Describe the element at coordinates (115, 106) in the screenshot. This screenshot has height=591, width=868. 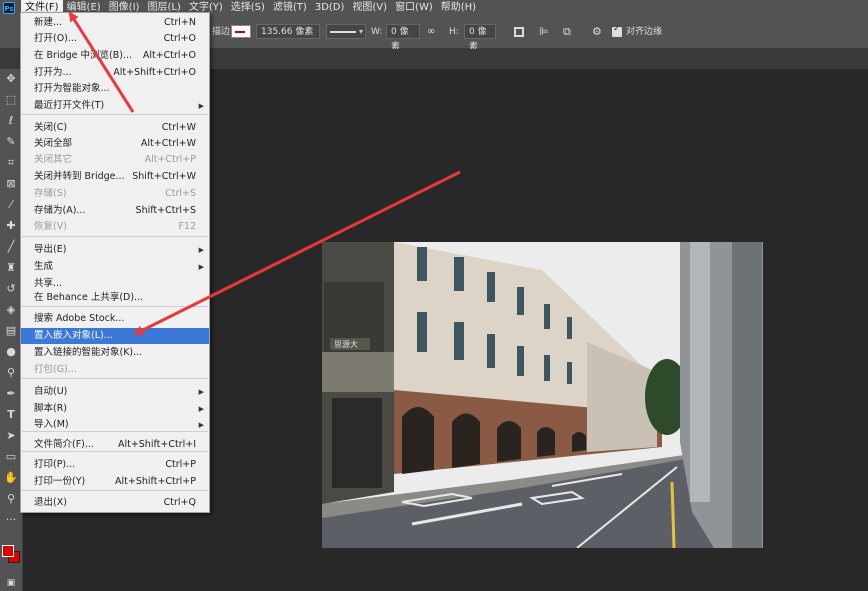
I see `file-menu-item: 最近打开文件(T) ▶` at that location.